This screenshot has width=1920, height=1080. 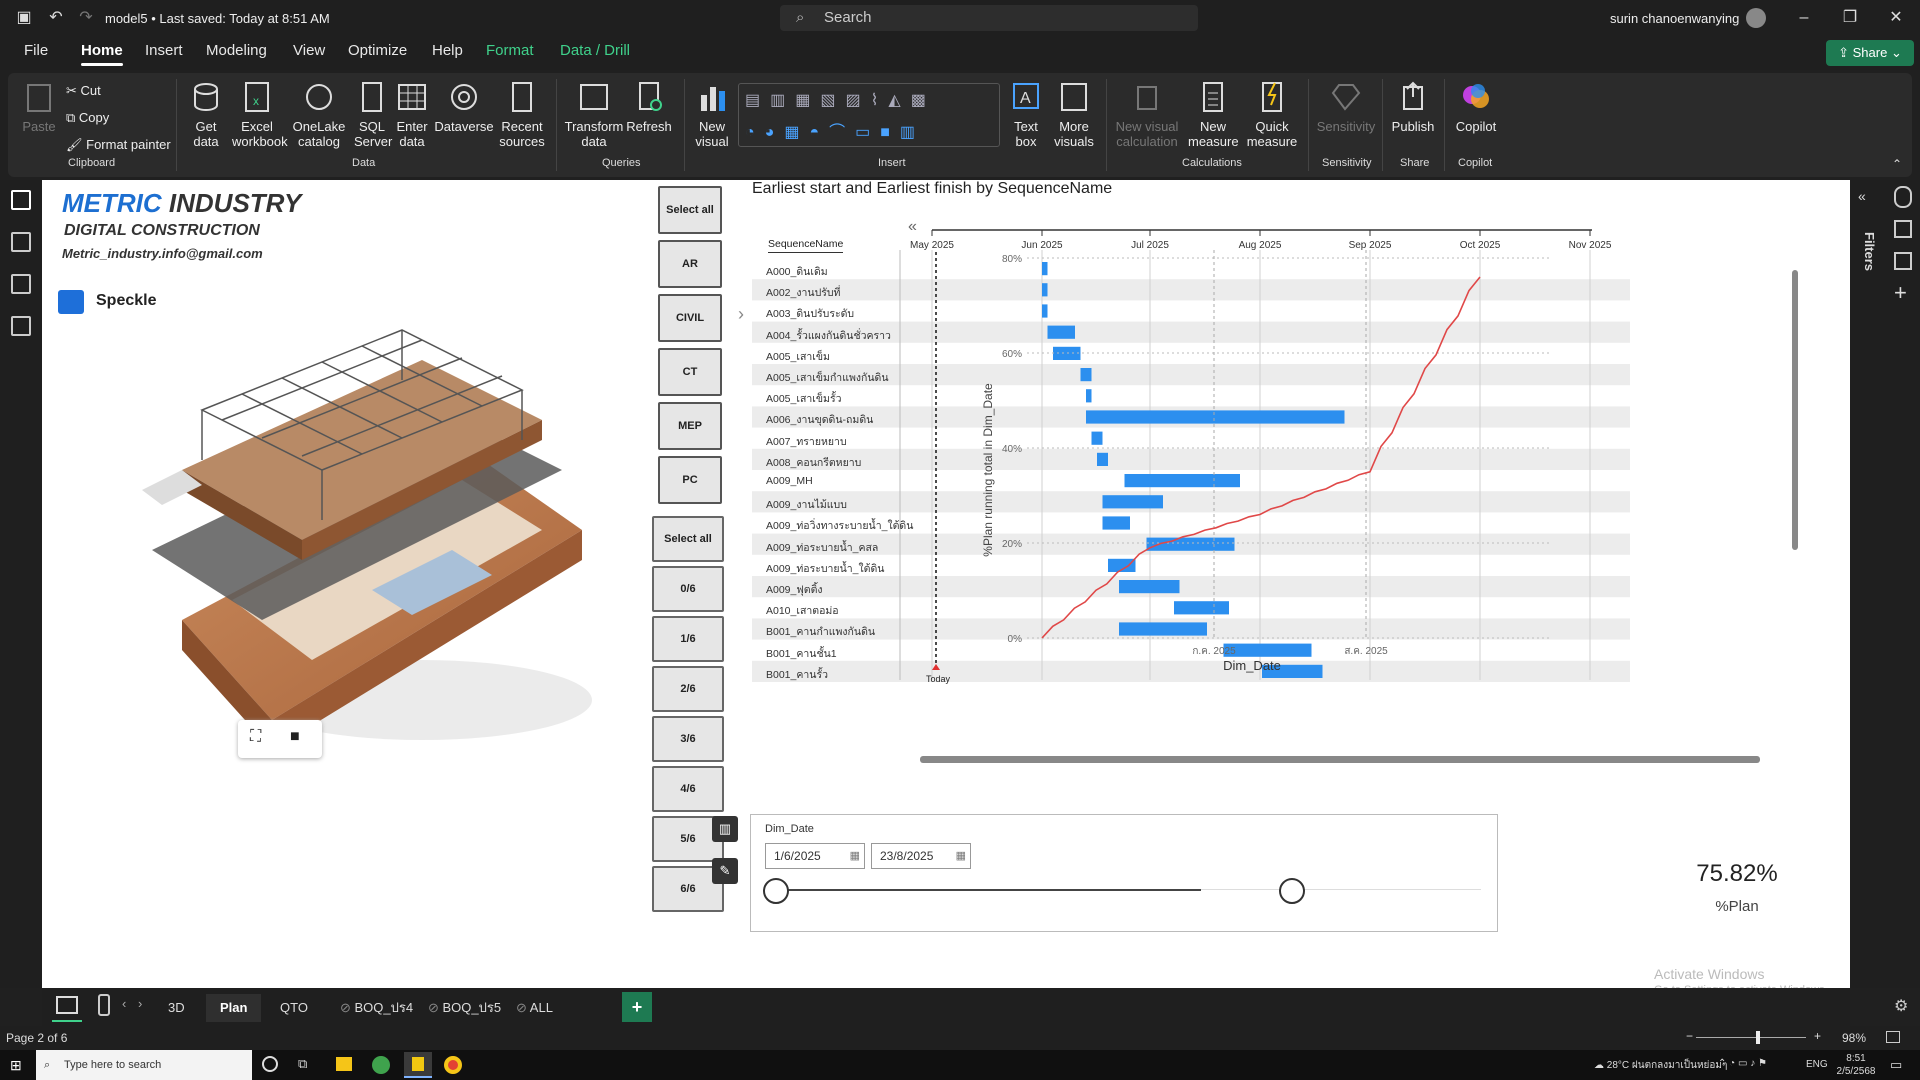 What do you see at coordinates (1660, 1065) in the screenshot?
I see `weather-widget: ☁ 28°C ฝนตกลงมาเป็นหย่อมๆ` at bounding box center [1660, 1065].